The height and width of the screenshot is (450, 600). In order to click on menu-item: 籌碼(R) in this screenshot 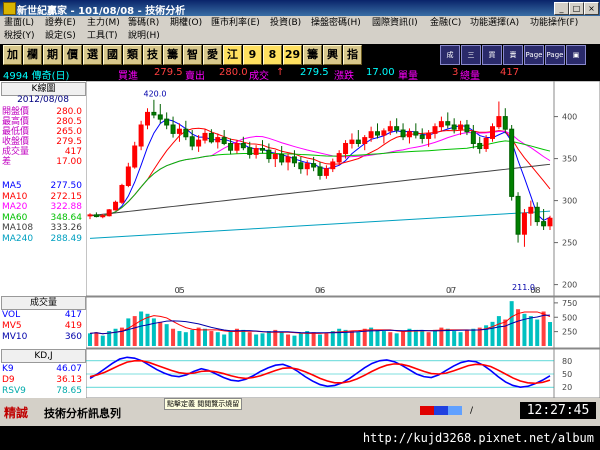, I will do `click(143, 23)`.